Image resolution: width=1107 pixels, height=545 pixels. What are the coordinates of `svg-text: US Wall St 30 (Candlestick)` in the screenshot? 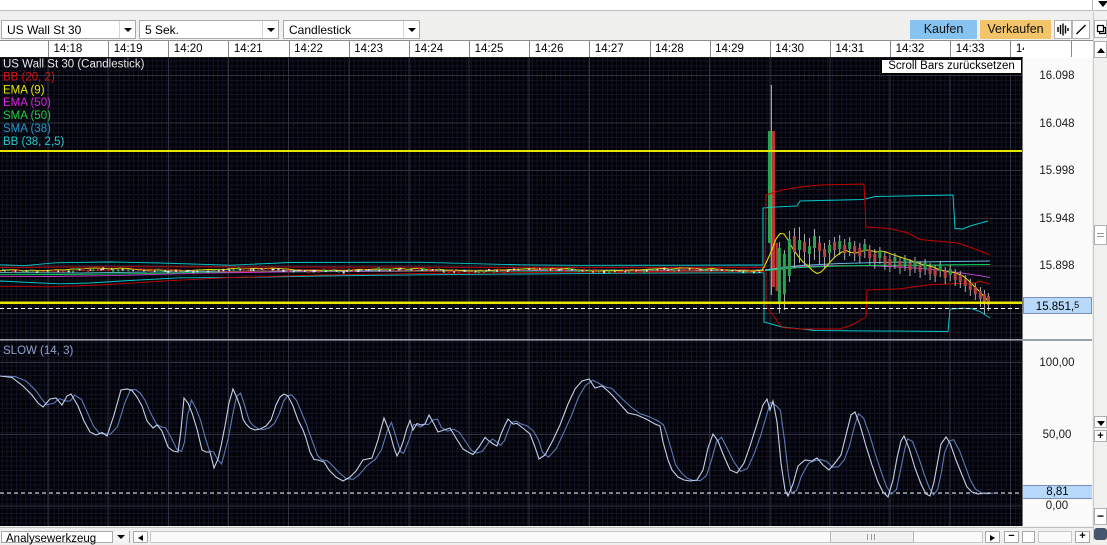 It's located at (74, 65).